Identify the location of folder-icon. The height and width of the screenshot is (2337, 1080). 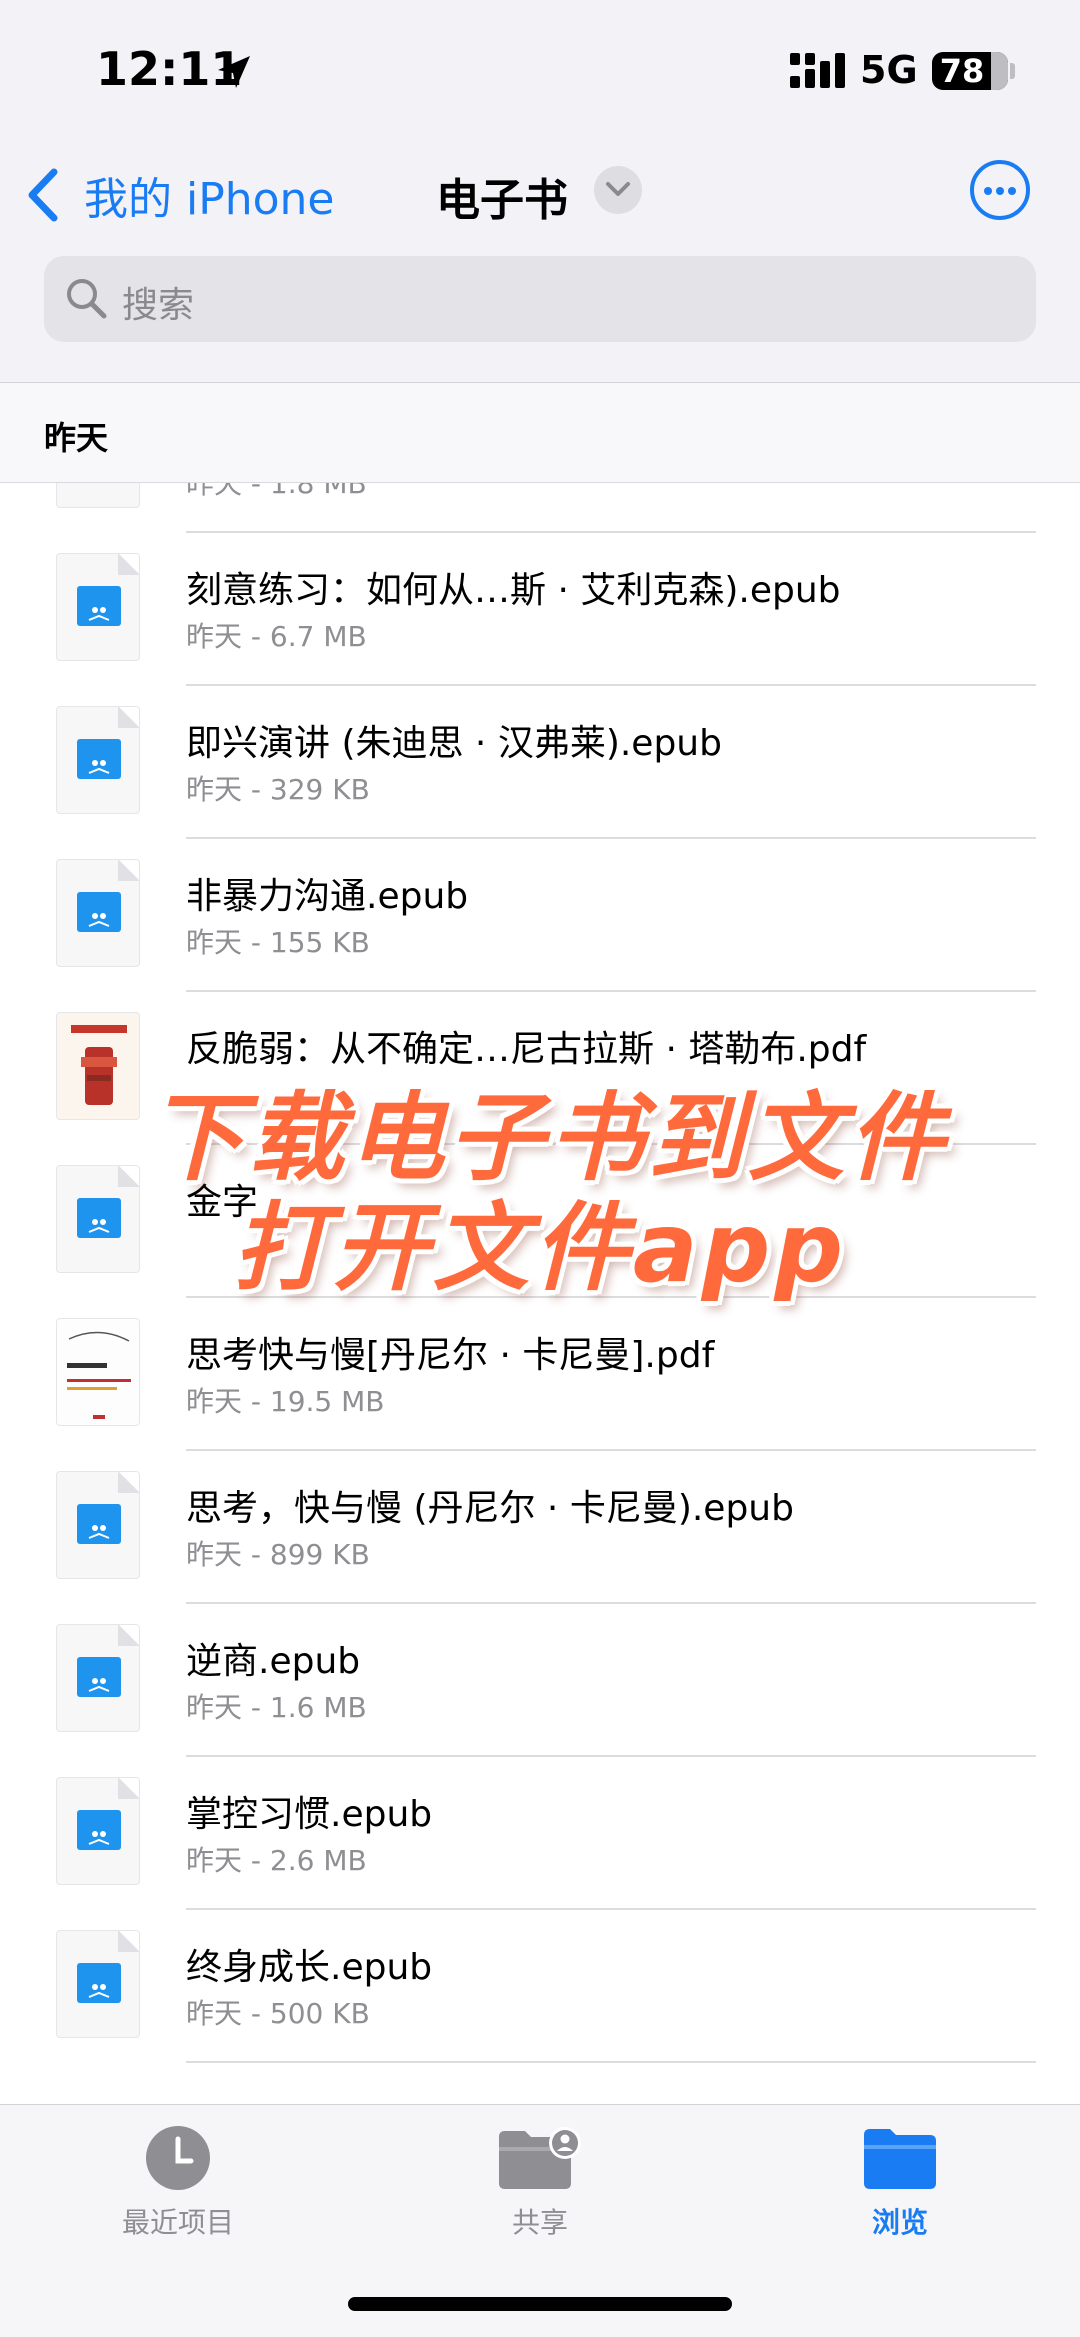
(900, 2159).